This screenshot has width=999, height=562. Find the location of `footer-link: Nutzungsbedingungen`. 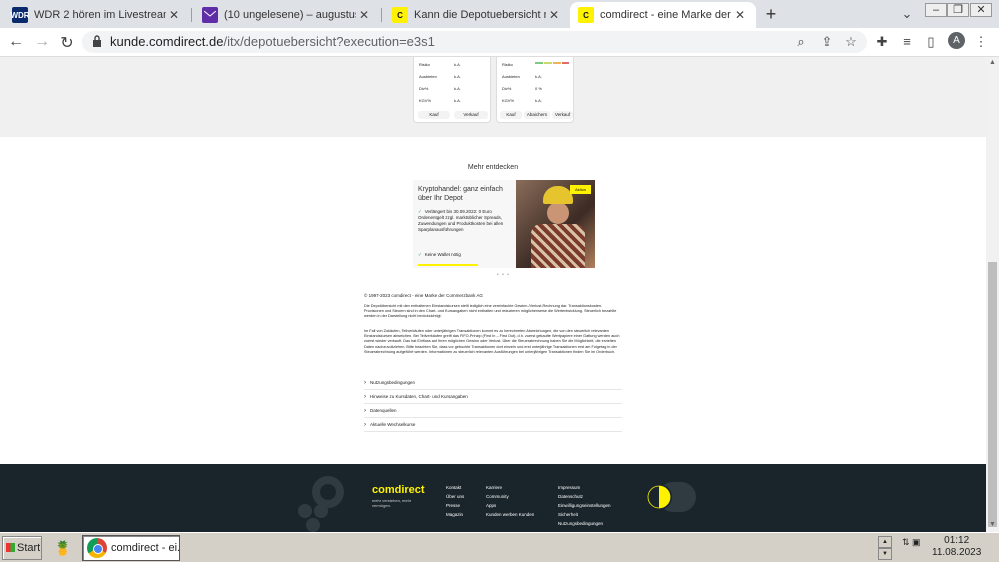

footer-link: Nutzungsbedingungen is located at coordinates (580, 523).